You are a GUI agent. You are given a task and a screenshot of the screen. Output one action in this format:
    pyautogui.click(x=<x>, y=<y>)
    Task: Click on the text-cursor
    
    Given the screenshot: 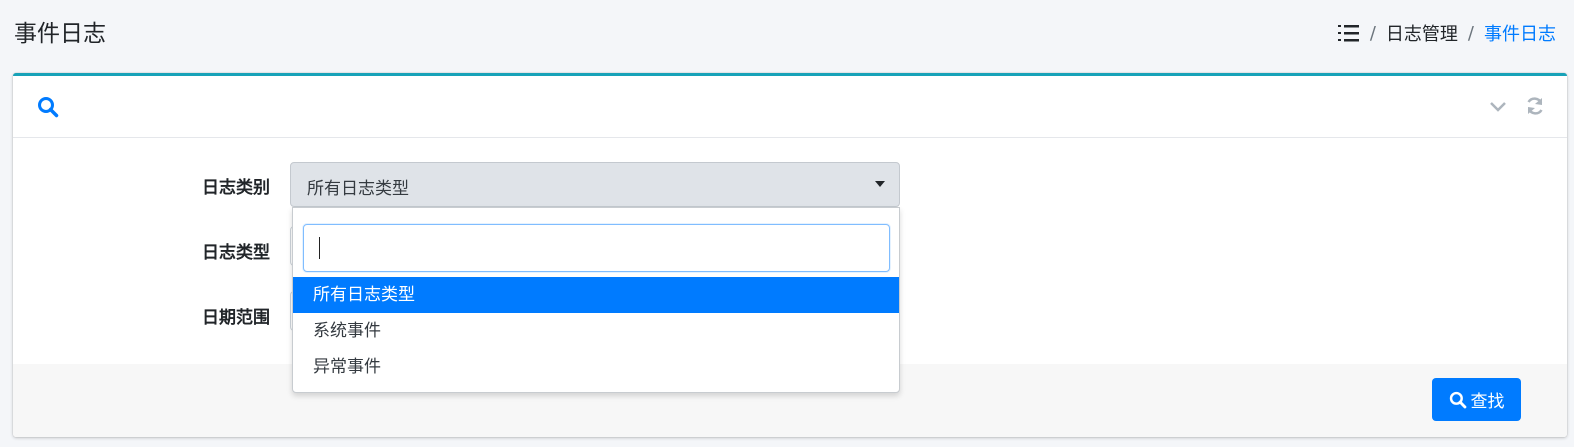 What is the action you would take?
    pyautogui.click(x=319, y=248)
    